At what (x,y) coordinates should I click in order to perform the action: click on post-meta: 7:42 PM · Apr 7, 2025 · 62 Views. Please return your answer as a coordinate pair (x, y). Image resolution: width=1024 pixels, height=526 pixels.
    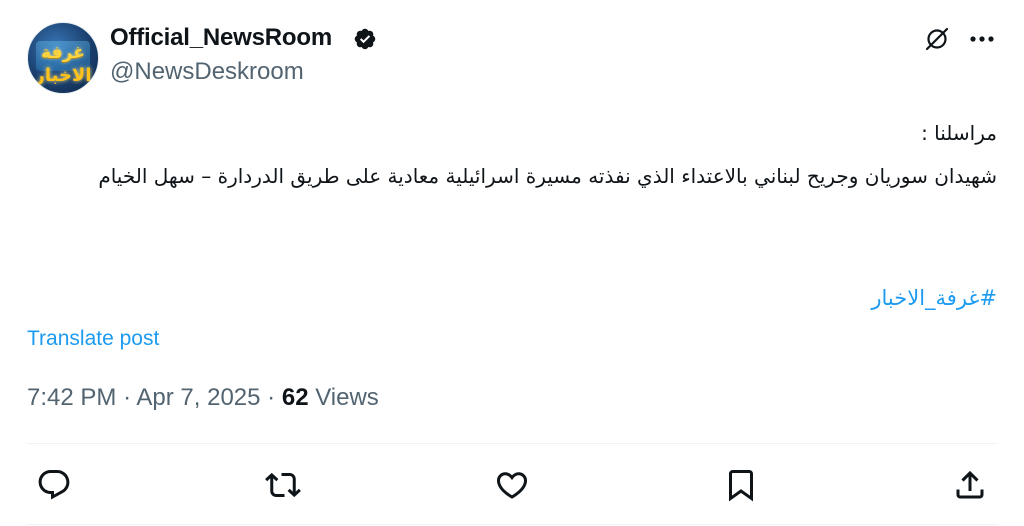
    Looking at the image, I should click on (203, 398).